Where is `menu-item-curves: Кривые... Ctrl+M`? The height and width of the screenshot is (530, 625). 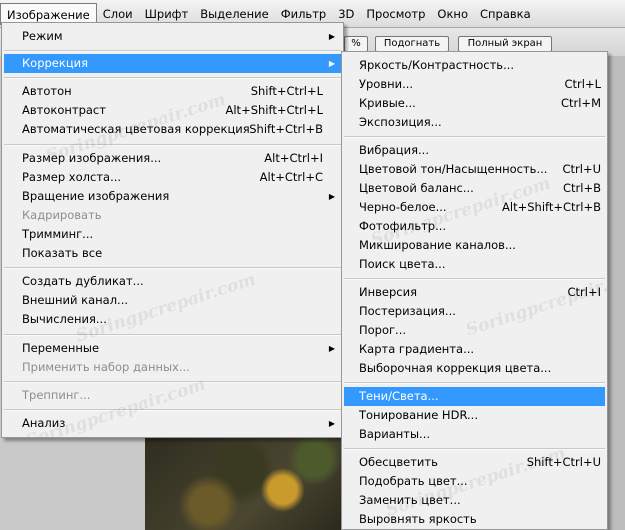 menu-item-curves: Кривые... Ctrl+M is located at coordinates (474, 103).